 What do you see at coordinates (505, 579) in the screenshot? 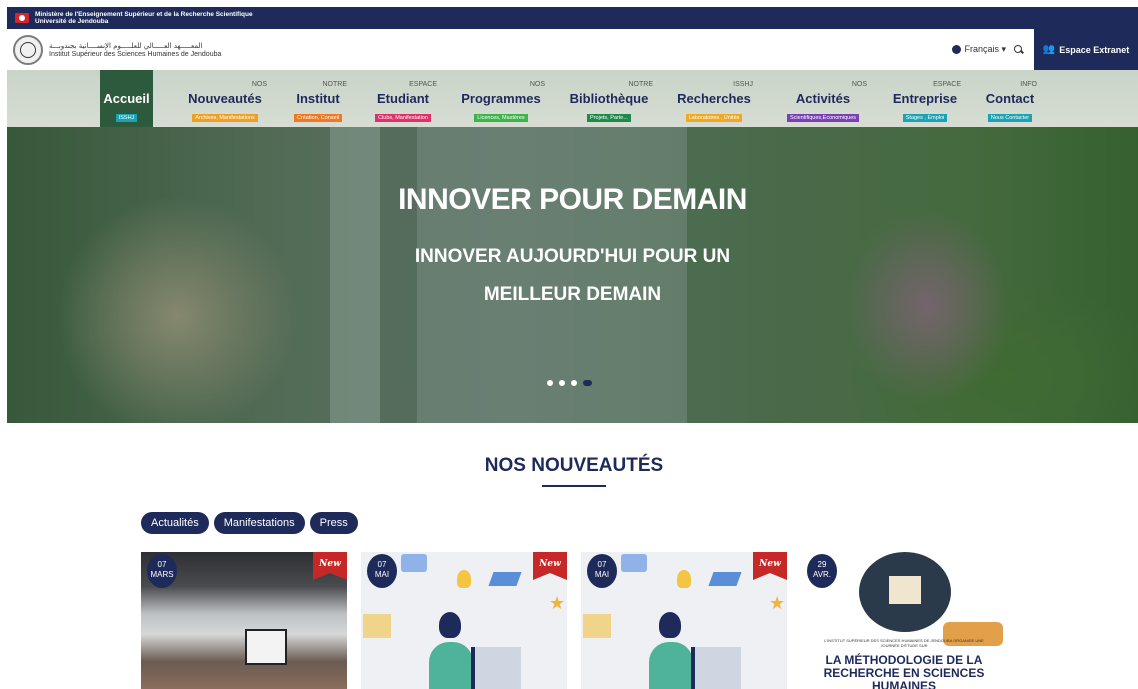
I see `graduation-cap-icon` at bounding box center [505, 579].